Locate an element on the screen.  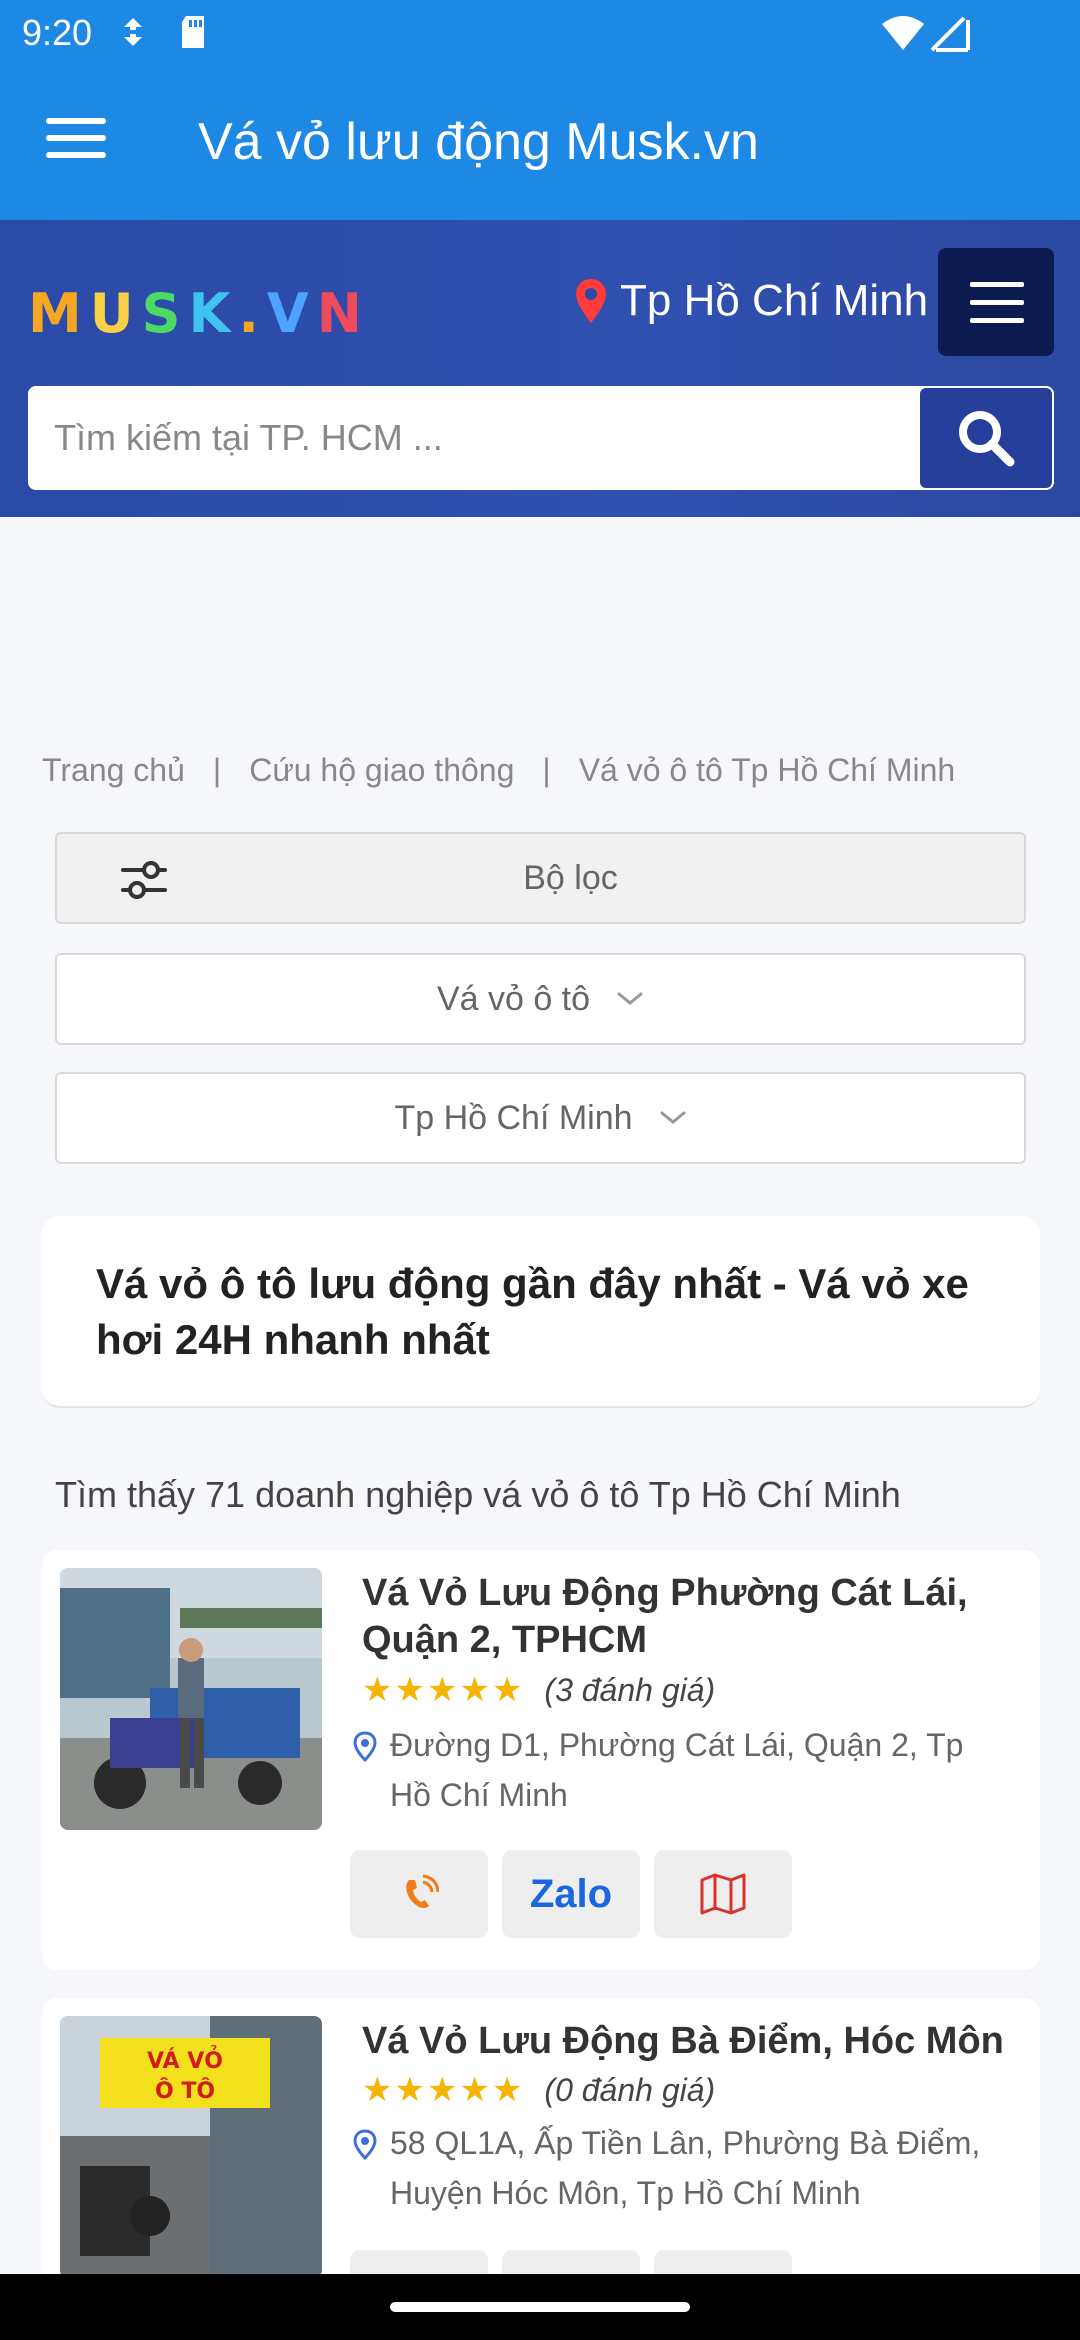
map-icon is located at coordinates (723, 1894).